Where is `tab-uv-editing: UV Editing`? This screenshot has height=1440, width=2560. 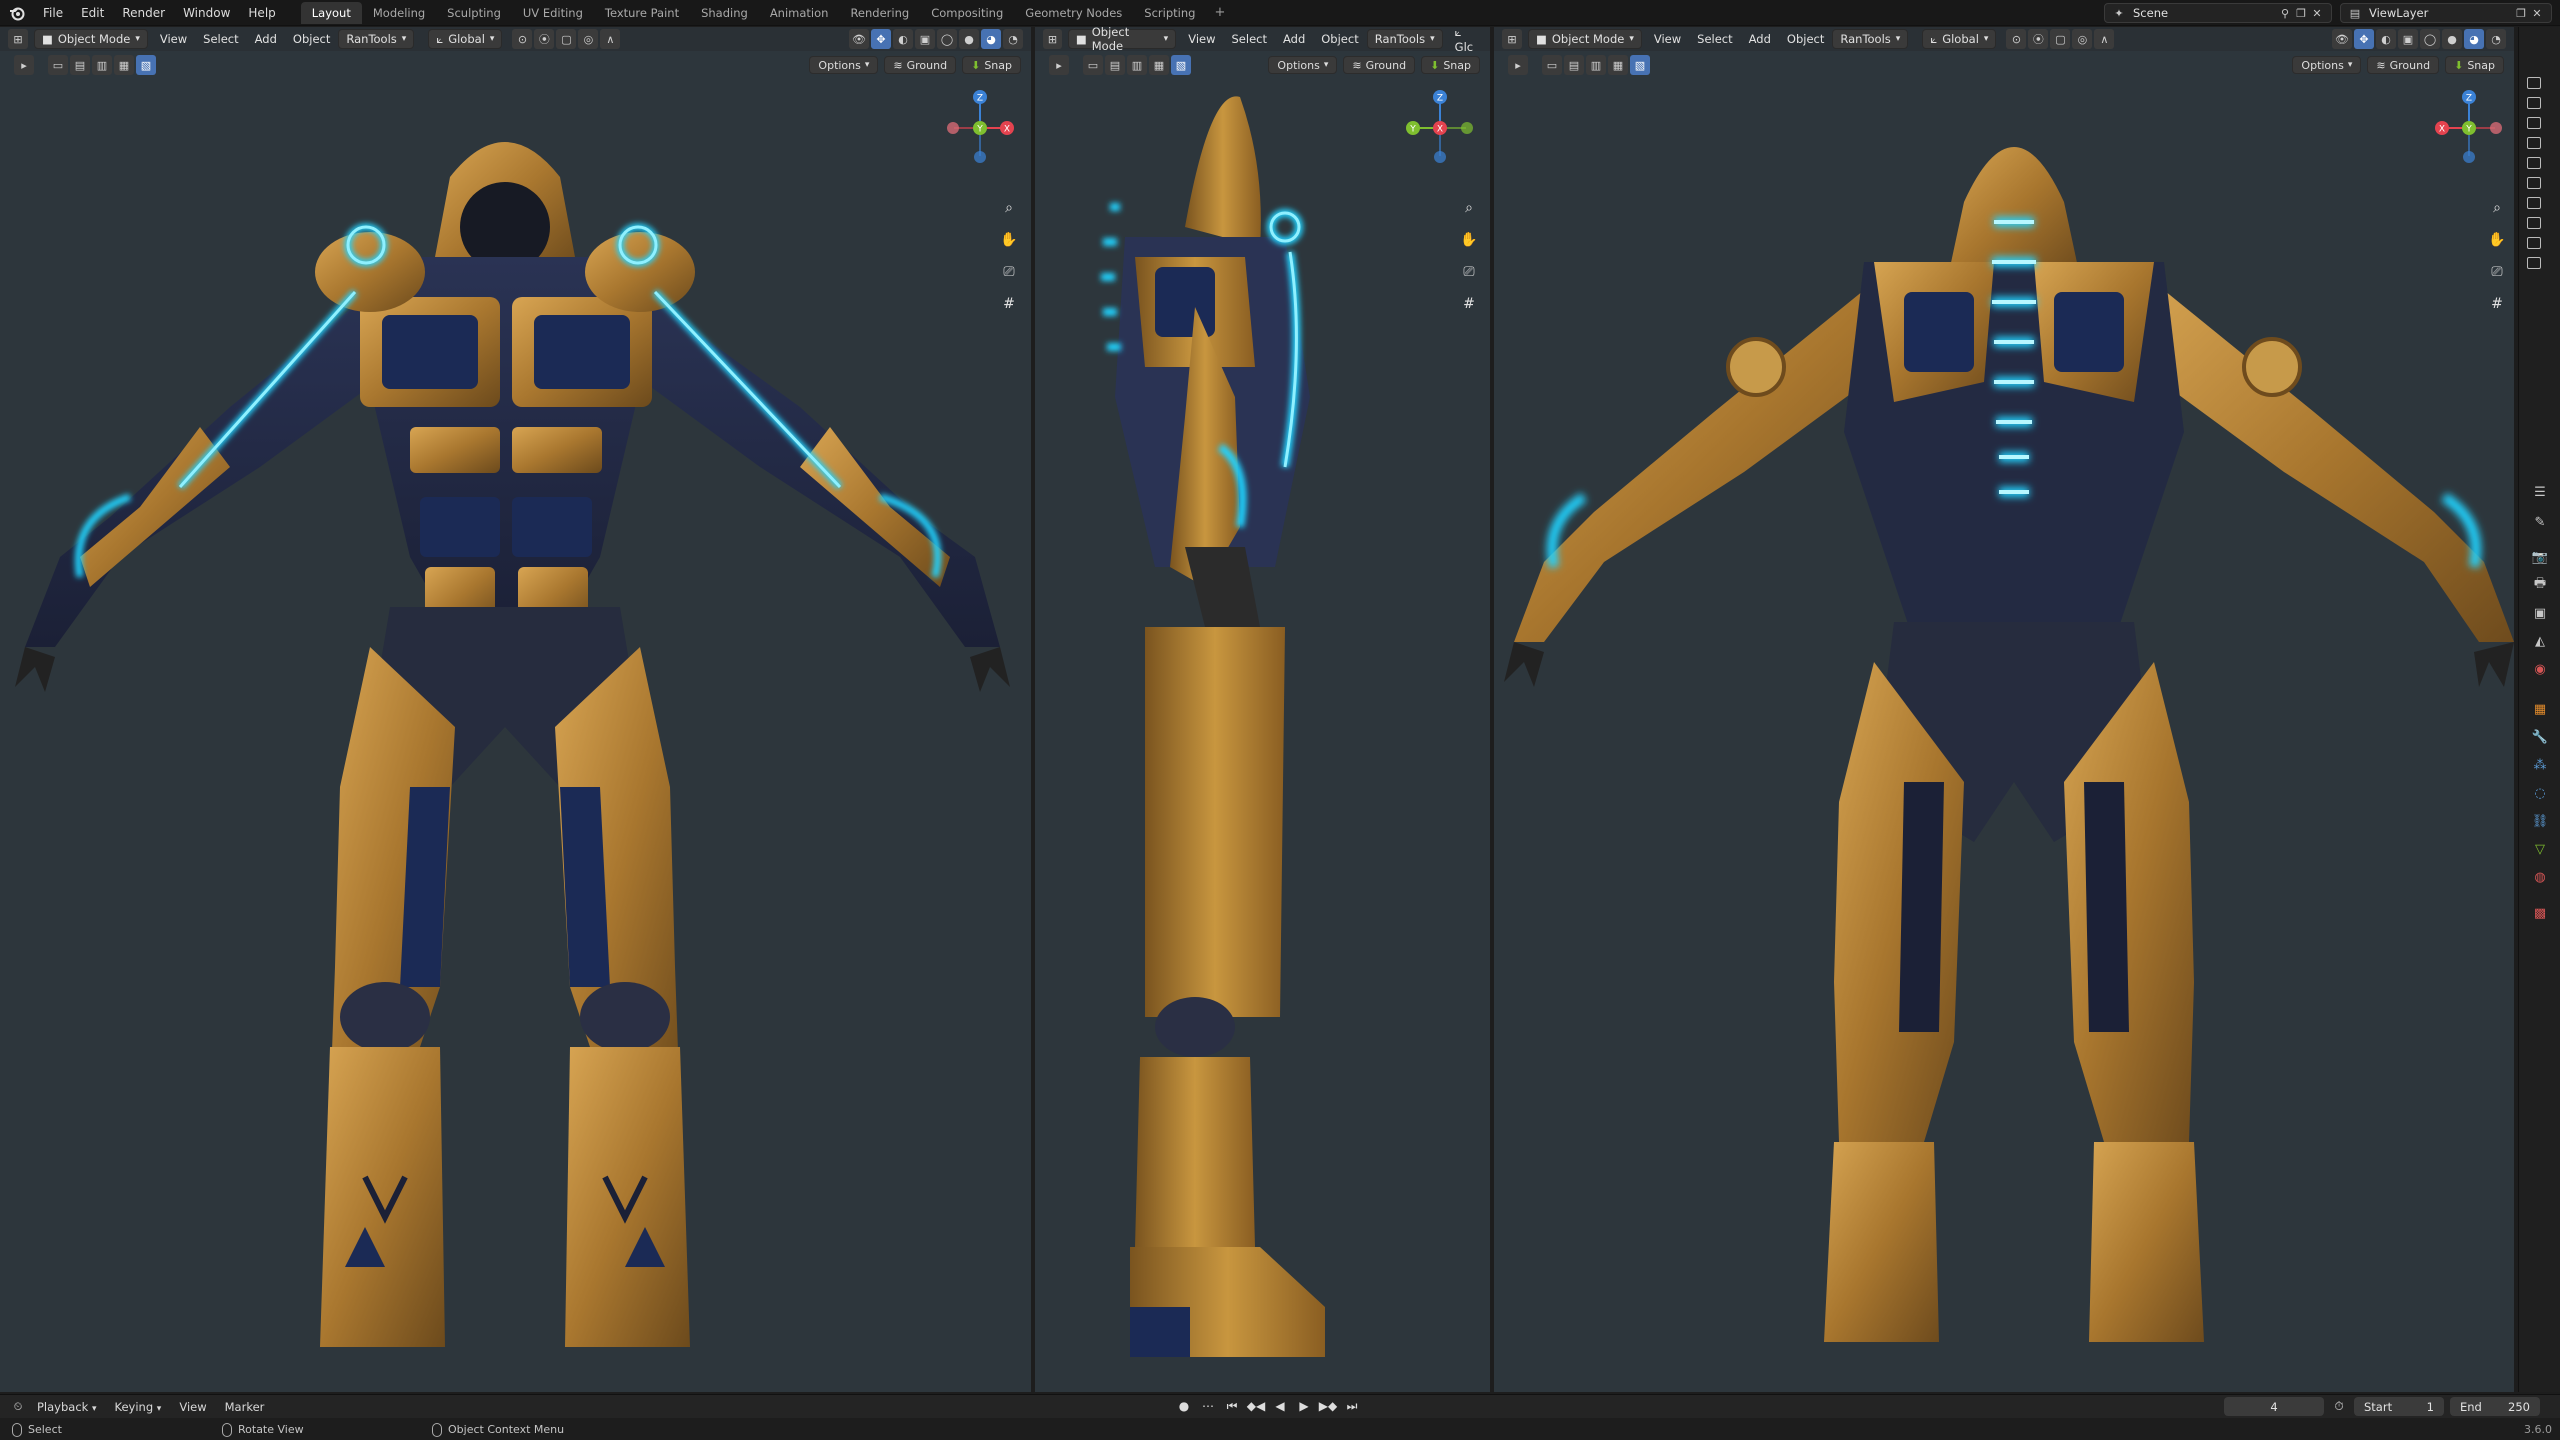 tab-uv-editing: UV Editing is located at coordinates (553, 13).